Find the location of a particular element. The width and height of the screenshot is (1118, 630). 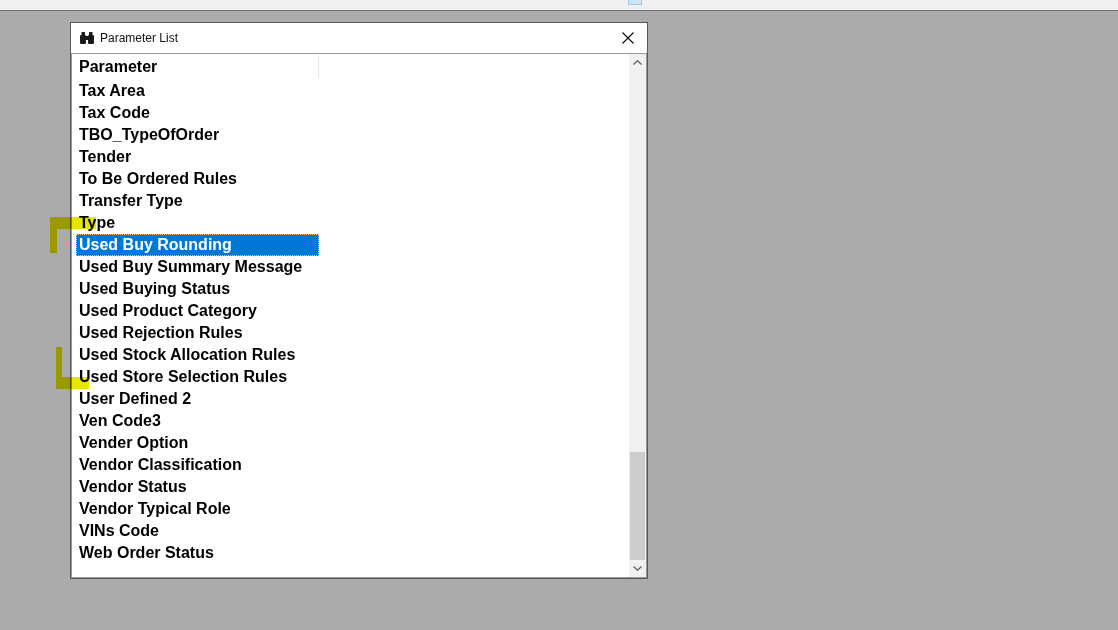

column-header: Parameter is located at coordinates (195, 66).